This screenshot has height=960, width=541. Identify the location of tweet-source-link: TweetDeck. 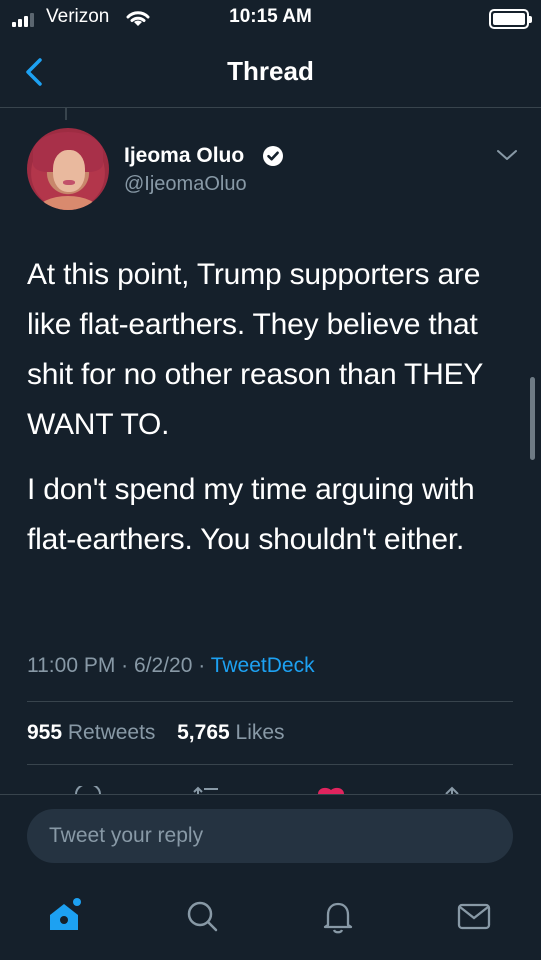
(263, 665).